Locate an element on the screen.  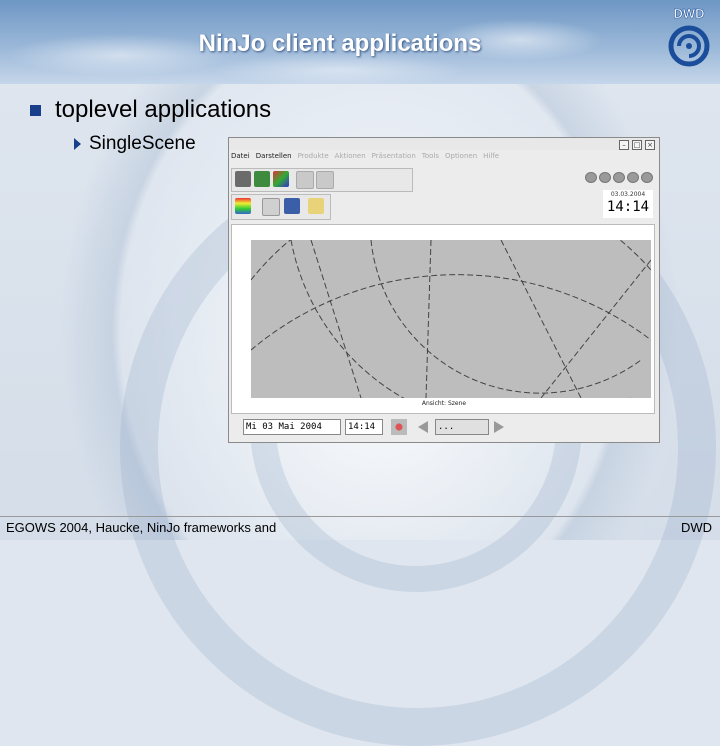
slide-title: NinJo client applications is located at coordinates (340, 43).